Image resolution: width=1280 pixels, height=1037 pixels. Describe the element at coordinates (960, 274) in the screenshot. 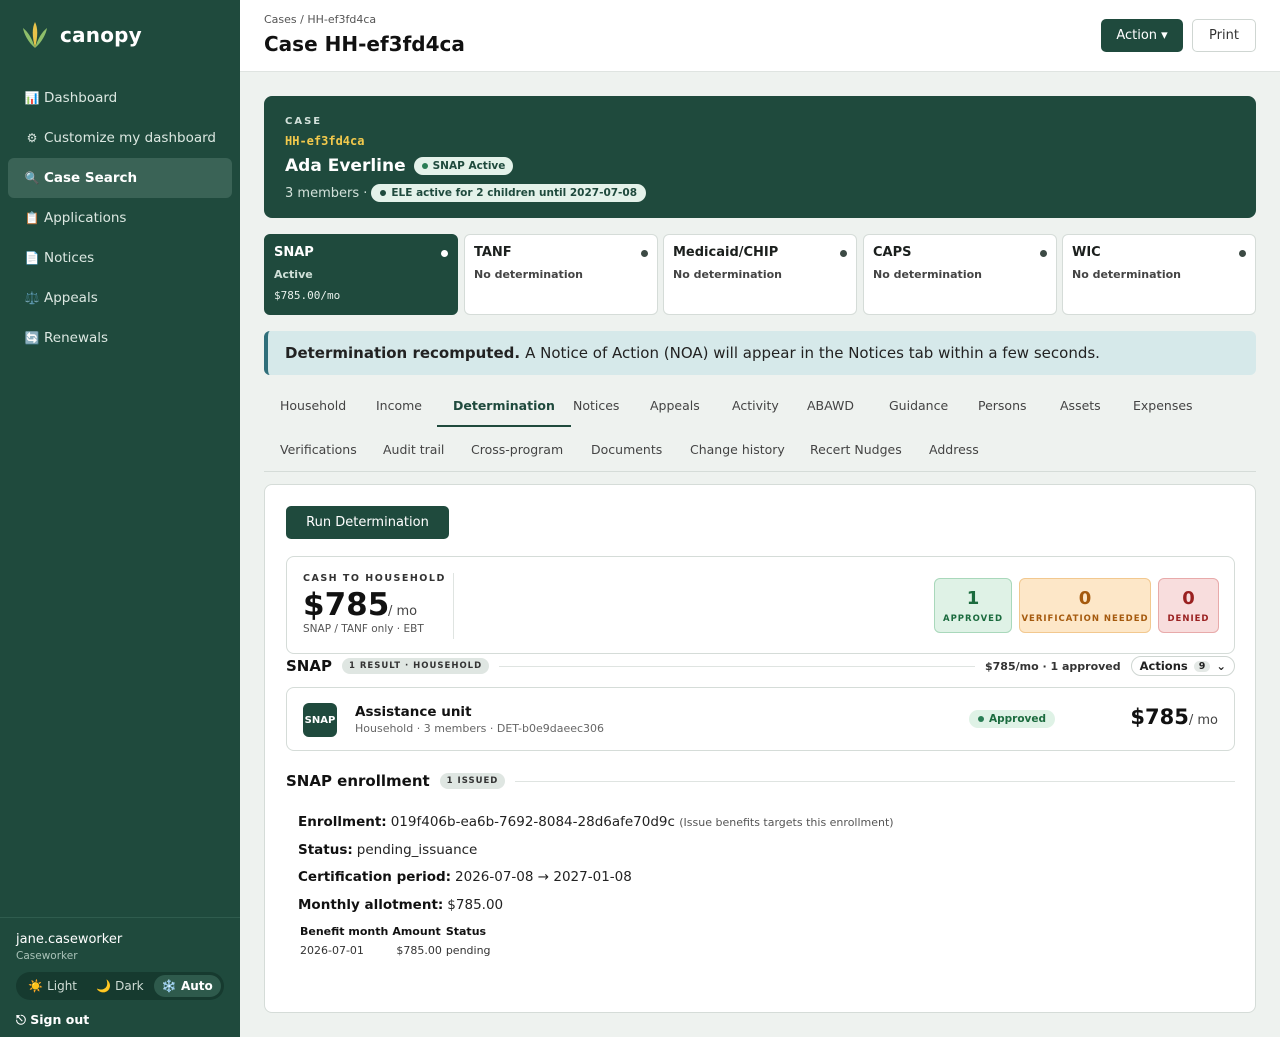

I see `program-card-caps: CAPS No determination` at that location.